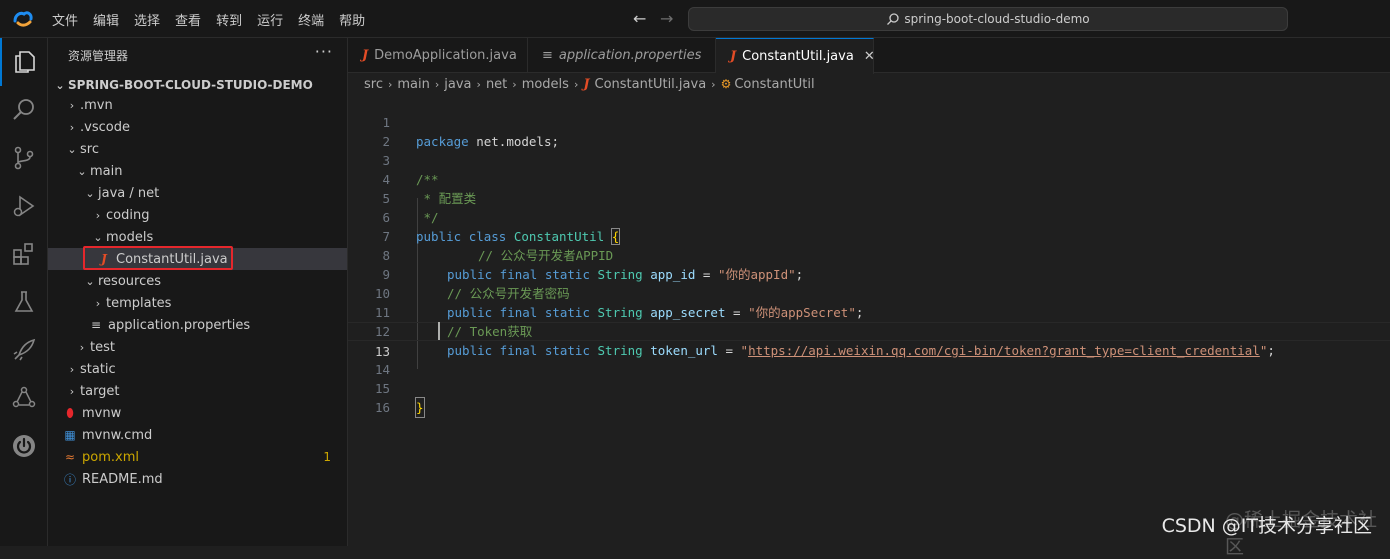  Describe the element at coordinates (496, 84) in the screenshot. I see `breadcrumb-item: net` at that location.